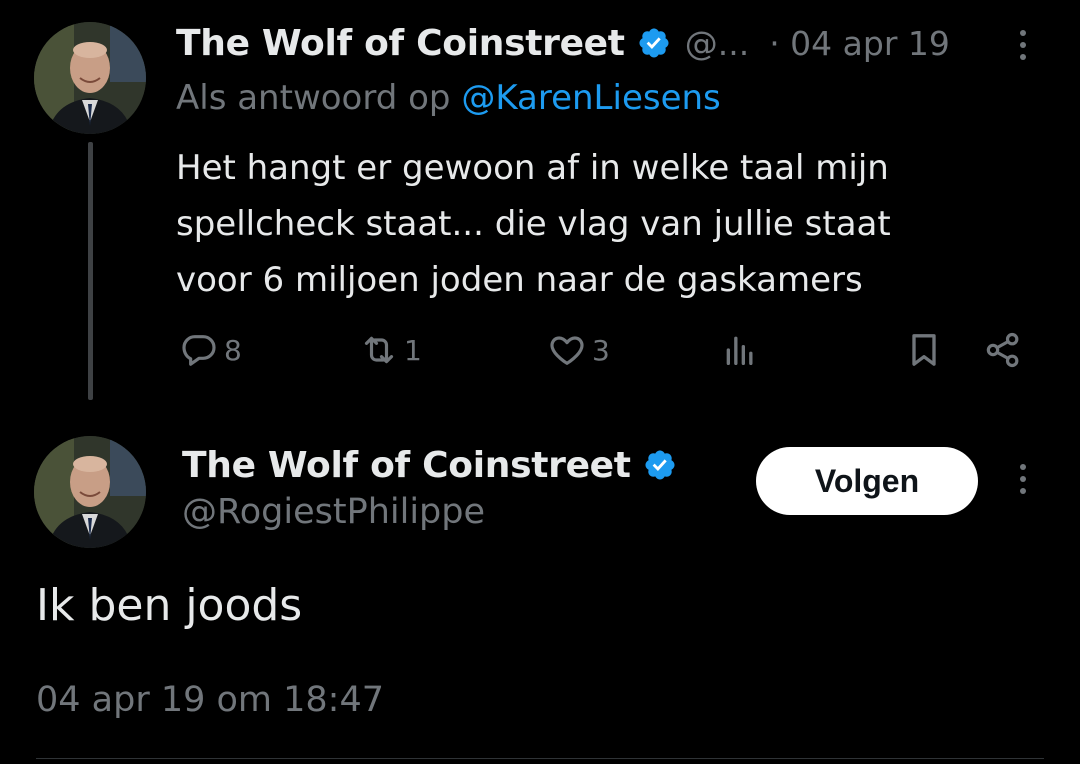 The width and height of the screenshot is (1080, 764). I want to click on retweet-button: 1, so click(389, 350).